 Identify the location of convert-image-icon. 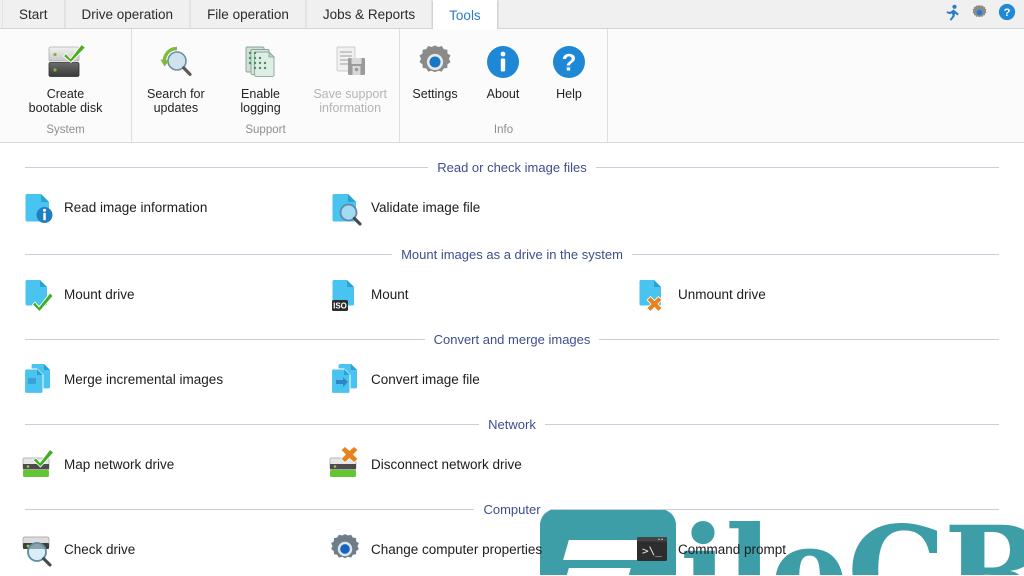
(345, 379).